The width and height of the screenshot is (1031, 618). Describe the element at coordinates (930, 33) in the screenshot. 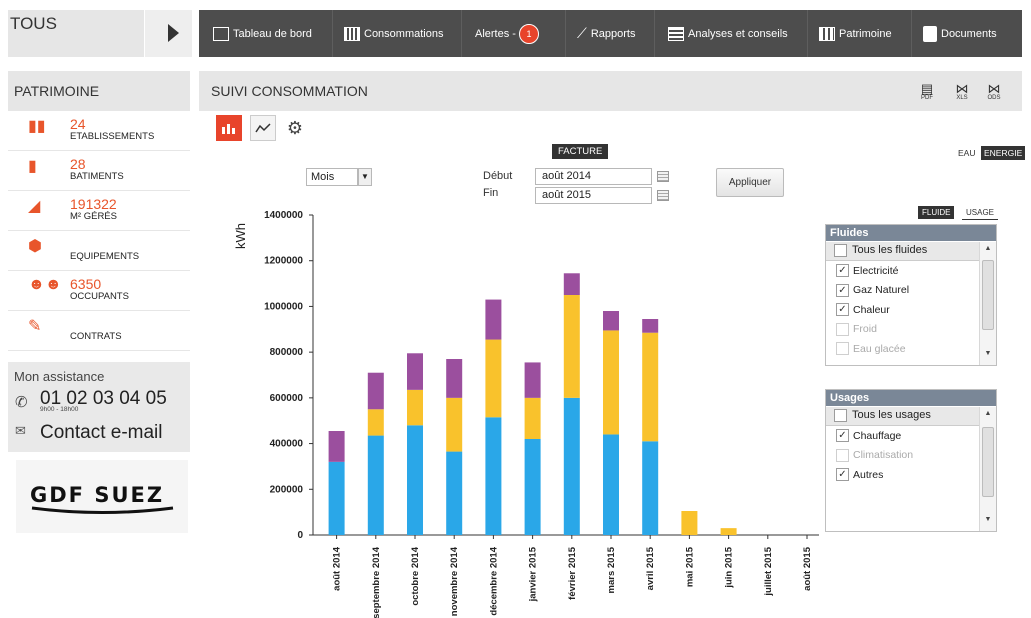

I see `document-icon` at that location.